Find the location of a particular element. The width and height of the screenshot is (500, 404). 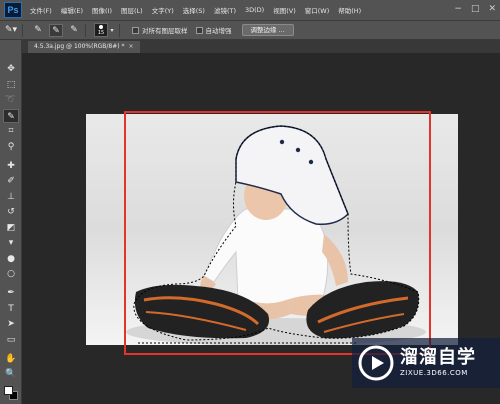

new-selection-icon: ✎ is located at coordinates (38, 30).